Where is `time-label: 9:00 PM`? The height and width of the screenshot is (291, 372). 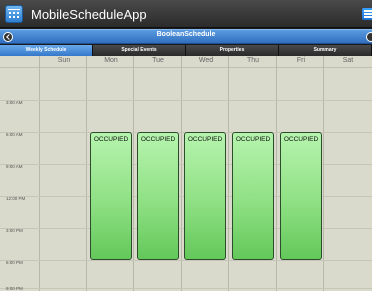
time-label: 9:00 PM is located at coordinates (14, 288).